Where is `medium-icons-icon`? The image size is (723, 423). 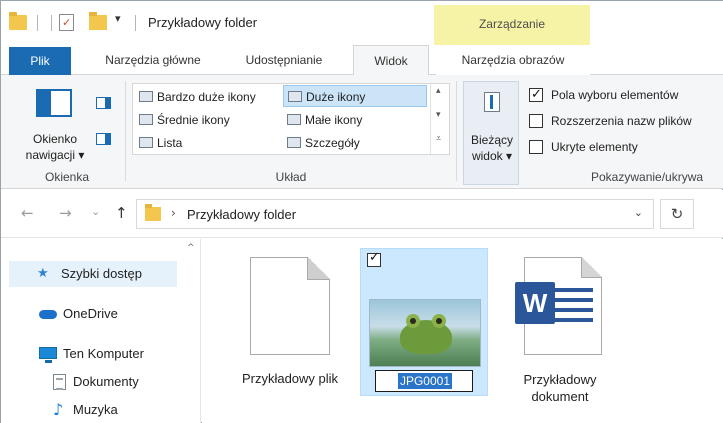
medium-icons-icon is located at coordinates (146, 119).